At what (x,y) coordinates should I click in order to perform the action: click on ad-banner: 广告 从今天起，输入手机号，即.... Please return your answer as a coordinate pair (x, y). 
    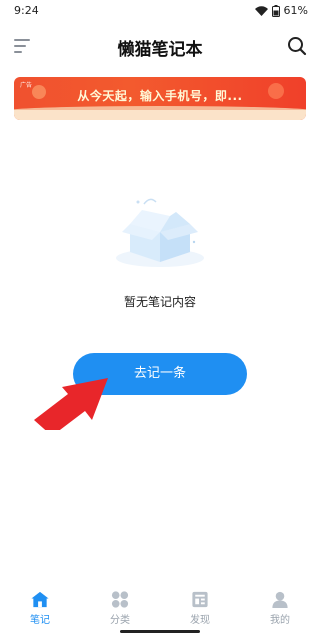
    Looking at the image, I should click on (160, 98).